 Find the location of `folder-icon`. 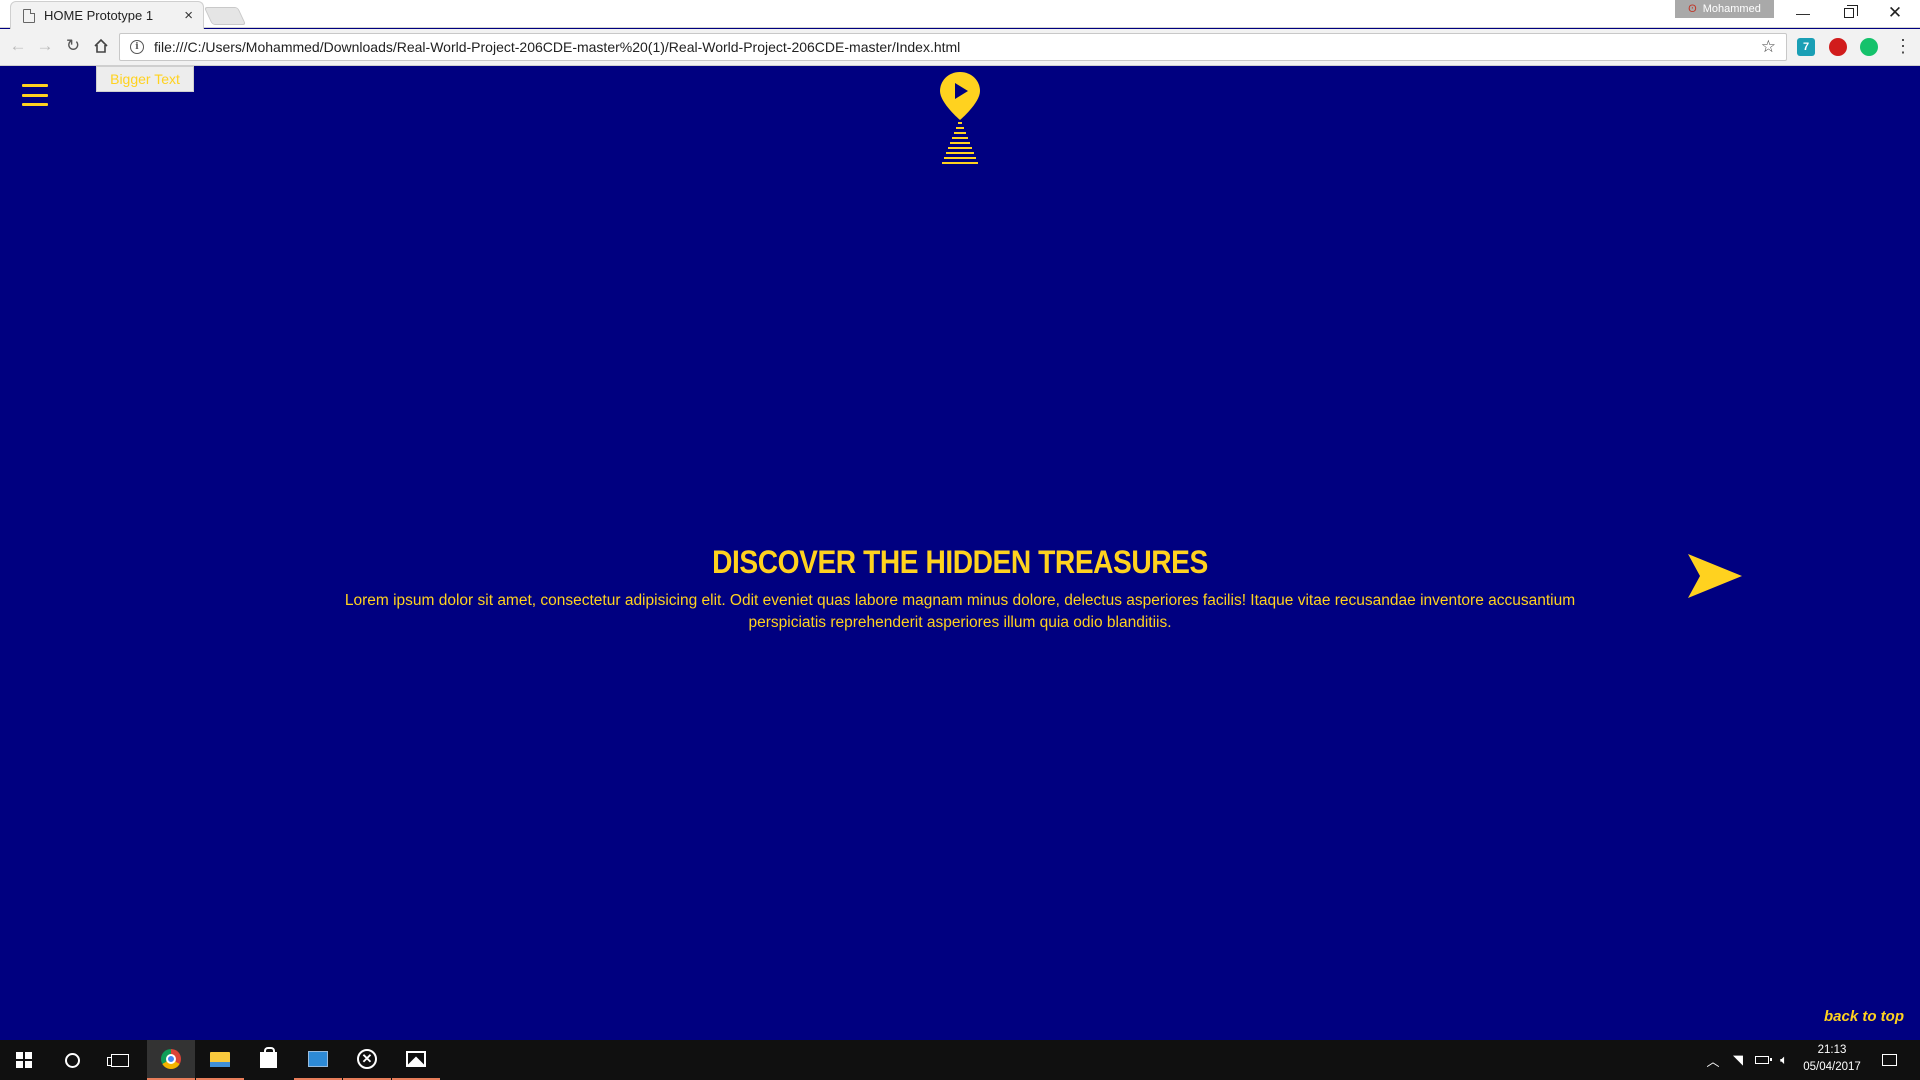

folder-icon is located at coordinates (220, 1059).